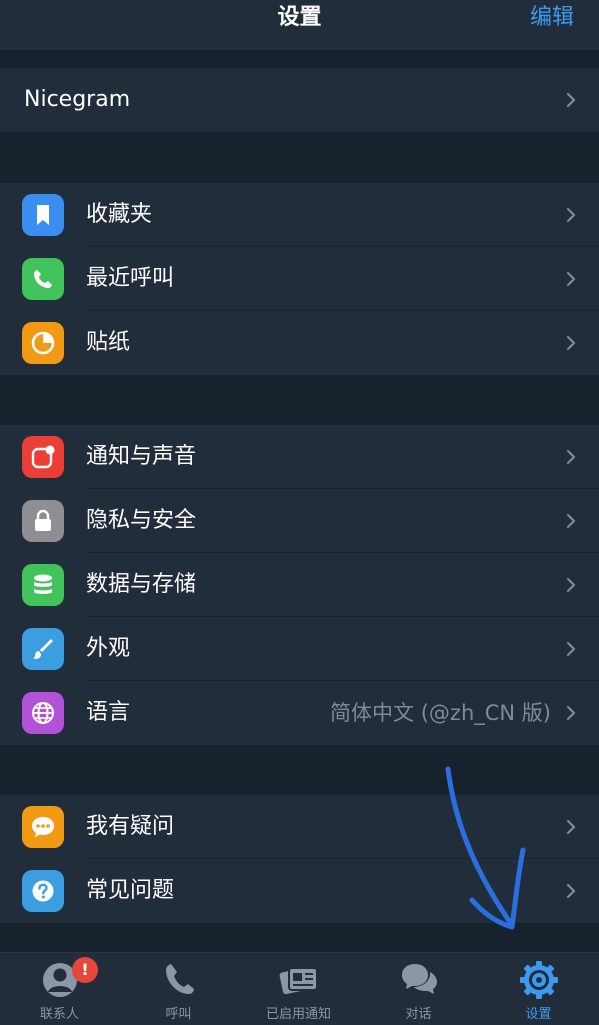  I want to click on recent-calls-label: 最近呼叫, so click(130, 278).